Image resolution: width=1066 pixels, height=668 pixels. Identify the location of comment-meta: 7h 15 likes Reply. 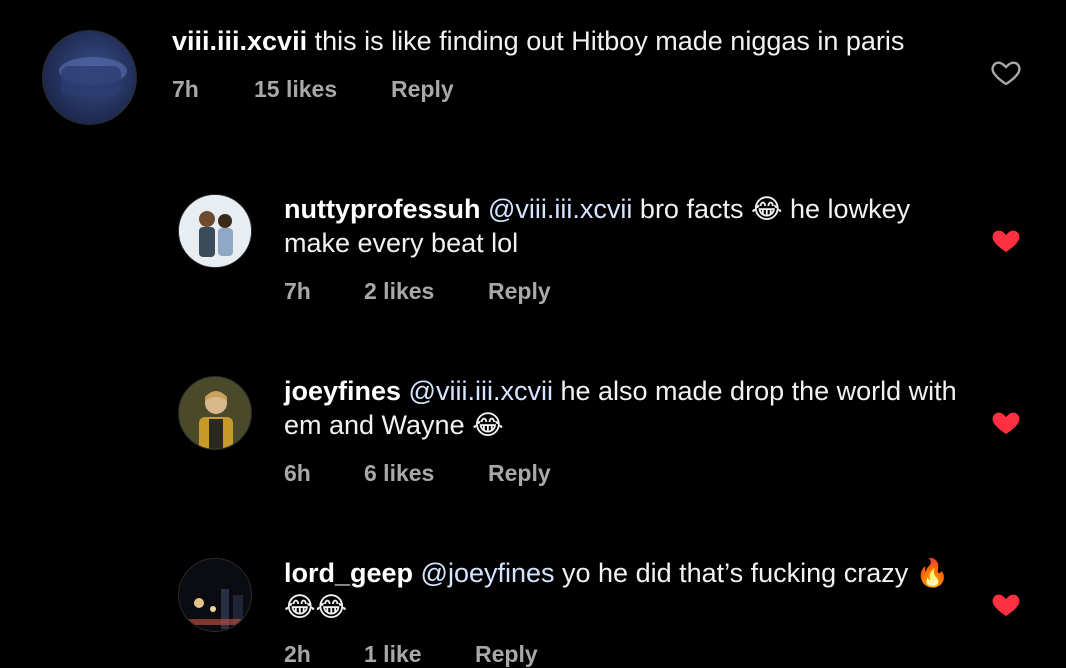
(313, 89).